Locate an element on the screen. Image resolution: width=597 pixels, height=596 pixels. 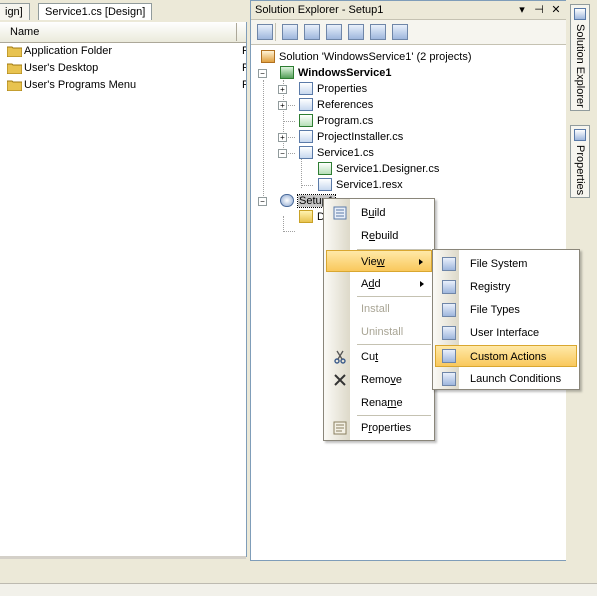
submenu-item-user-interface: User Interface is located at coordinates (506, 333).